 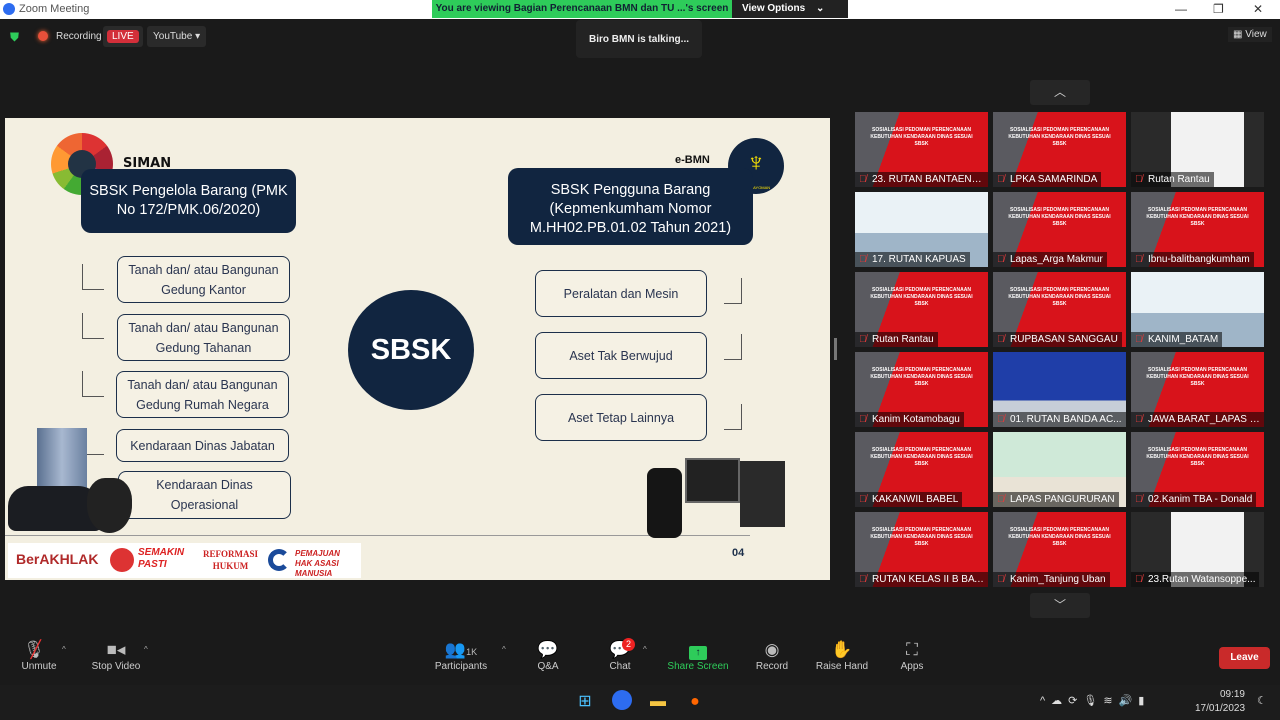 I want to click on youtube-dropdown: YouTube ▾, so click(x=177, y=36).